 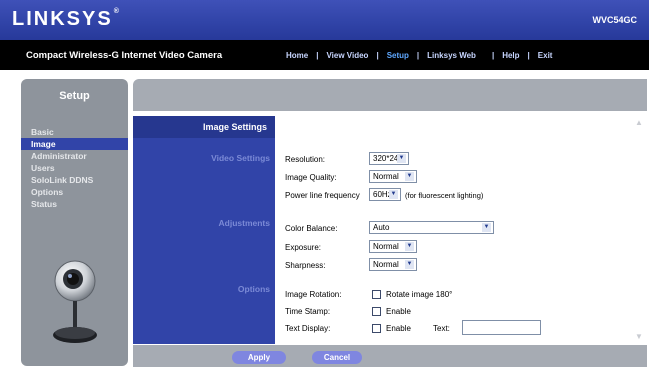 I want to click on brand-text: LINKSYS, so click(x=62, y=19).